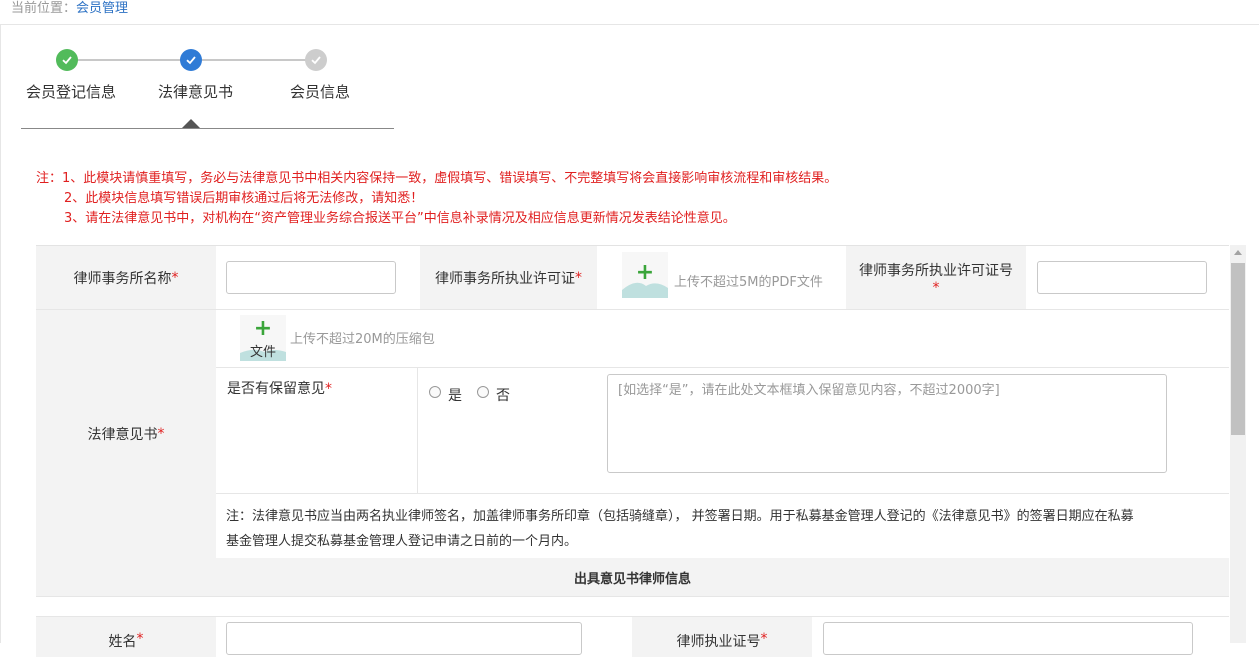 Image resolution: width=1259 pixels, height=657 pixels. Describe the element at coordinates (126, 277) in the screenshot. I see `firm-name-label: 律师事务所名称 *` at that location.